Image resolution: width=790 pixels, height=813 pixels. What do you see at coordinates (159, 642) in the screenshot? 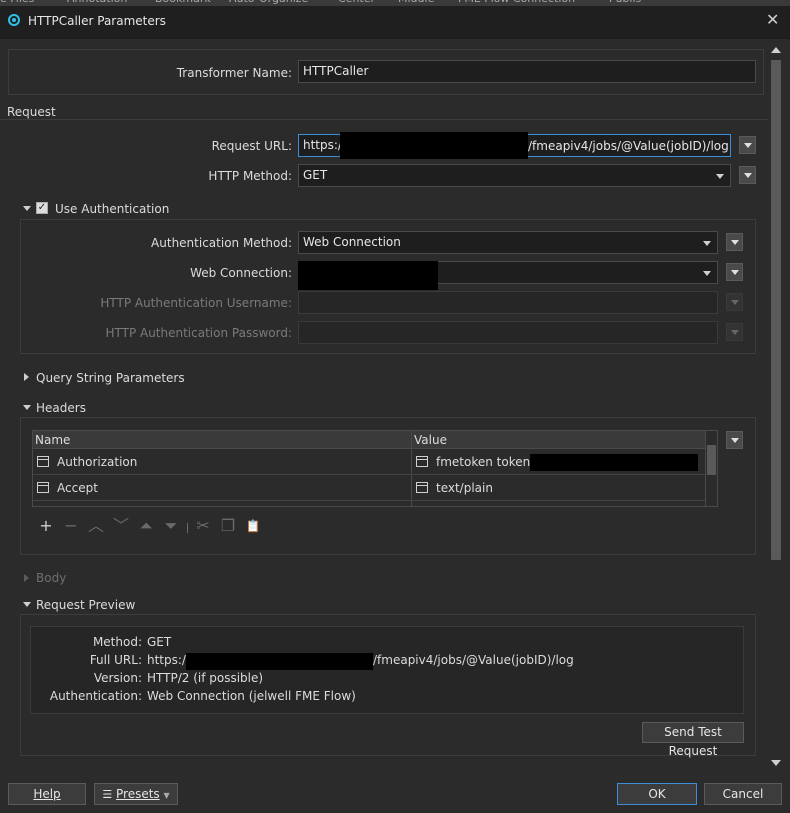
I see `preview-method-value: GET` at bounding box center [159, 642].